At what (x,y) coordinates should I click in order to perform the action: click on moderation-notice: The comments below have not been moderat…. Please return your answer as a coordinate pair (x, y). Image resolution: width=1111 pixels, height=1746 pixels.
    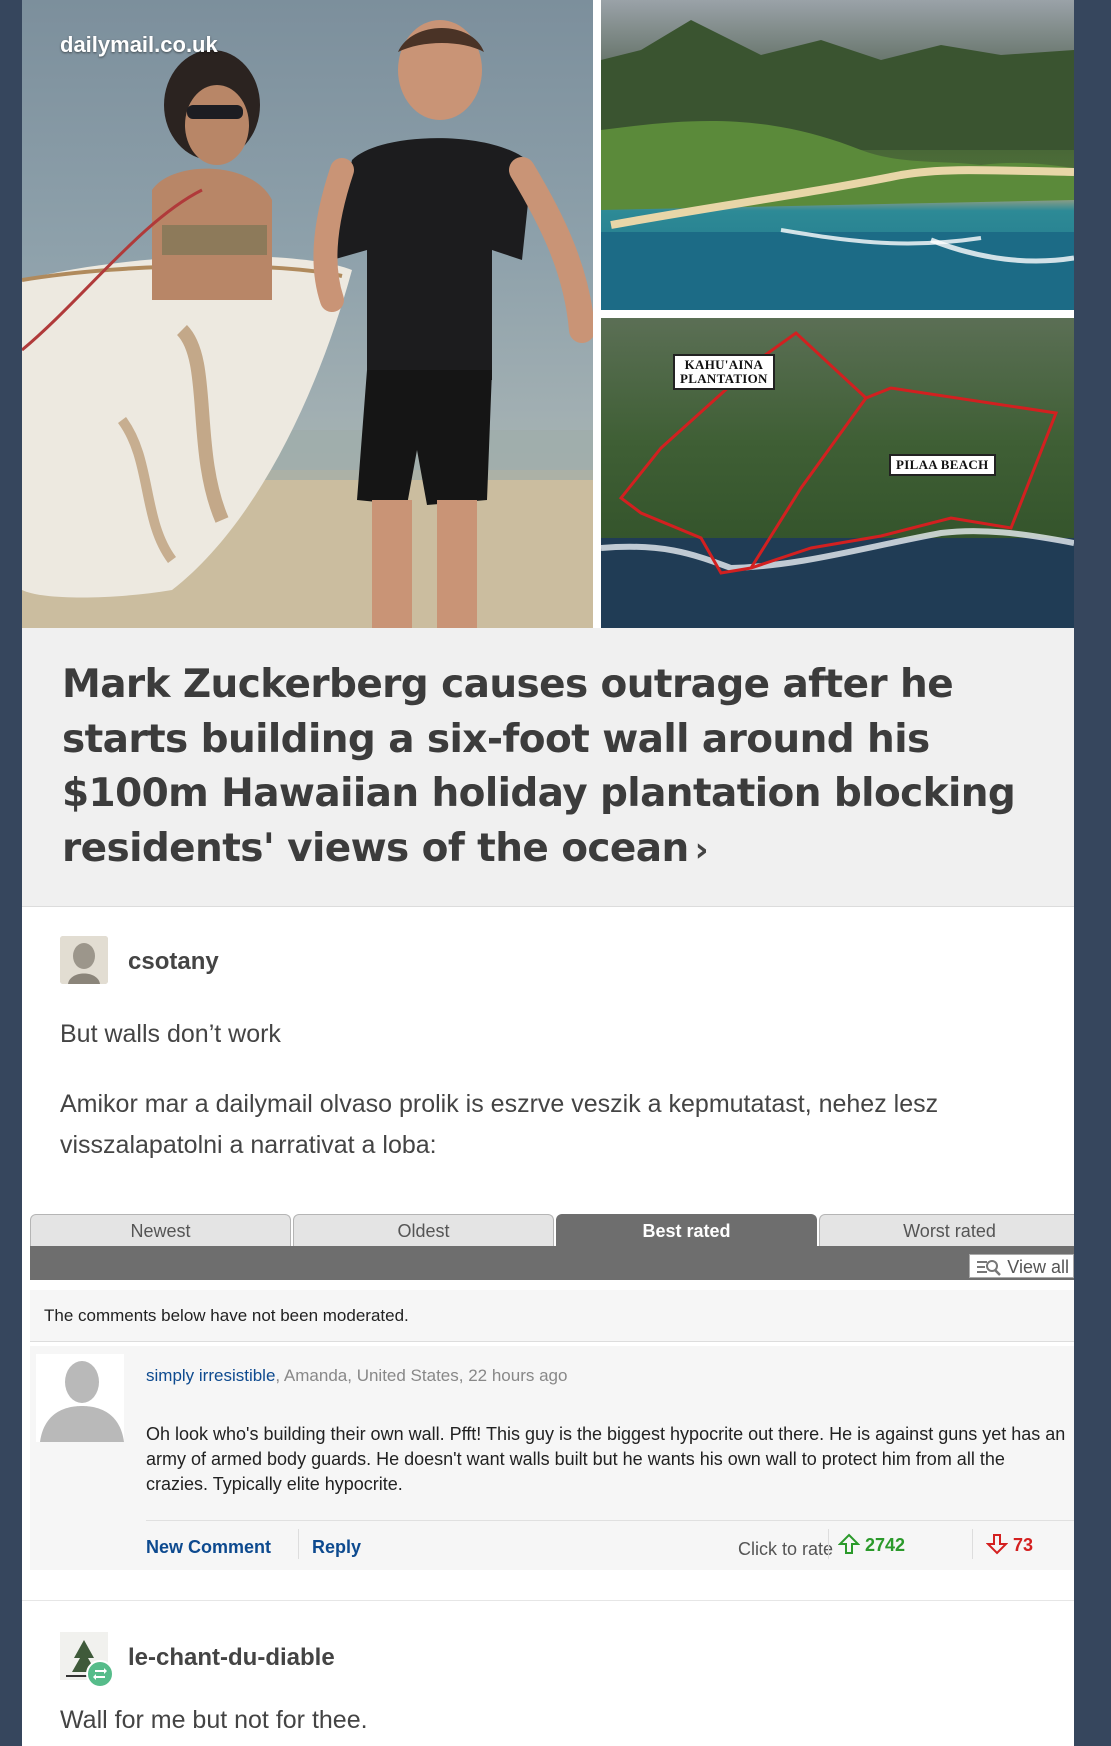
    Looking at the image, I should click on (552, 1316).